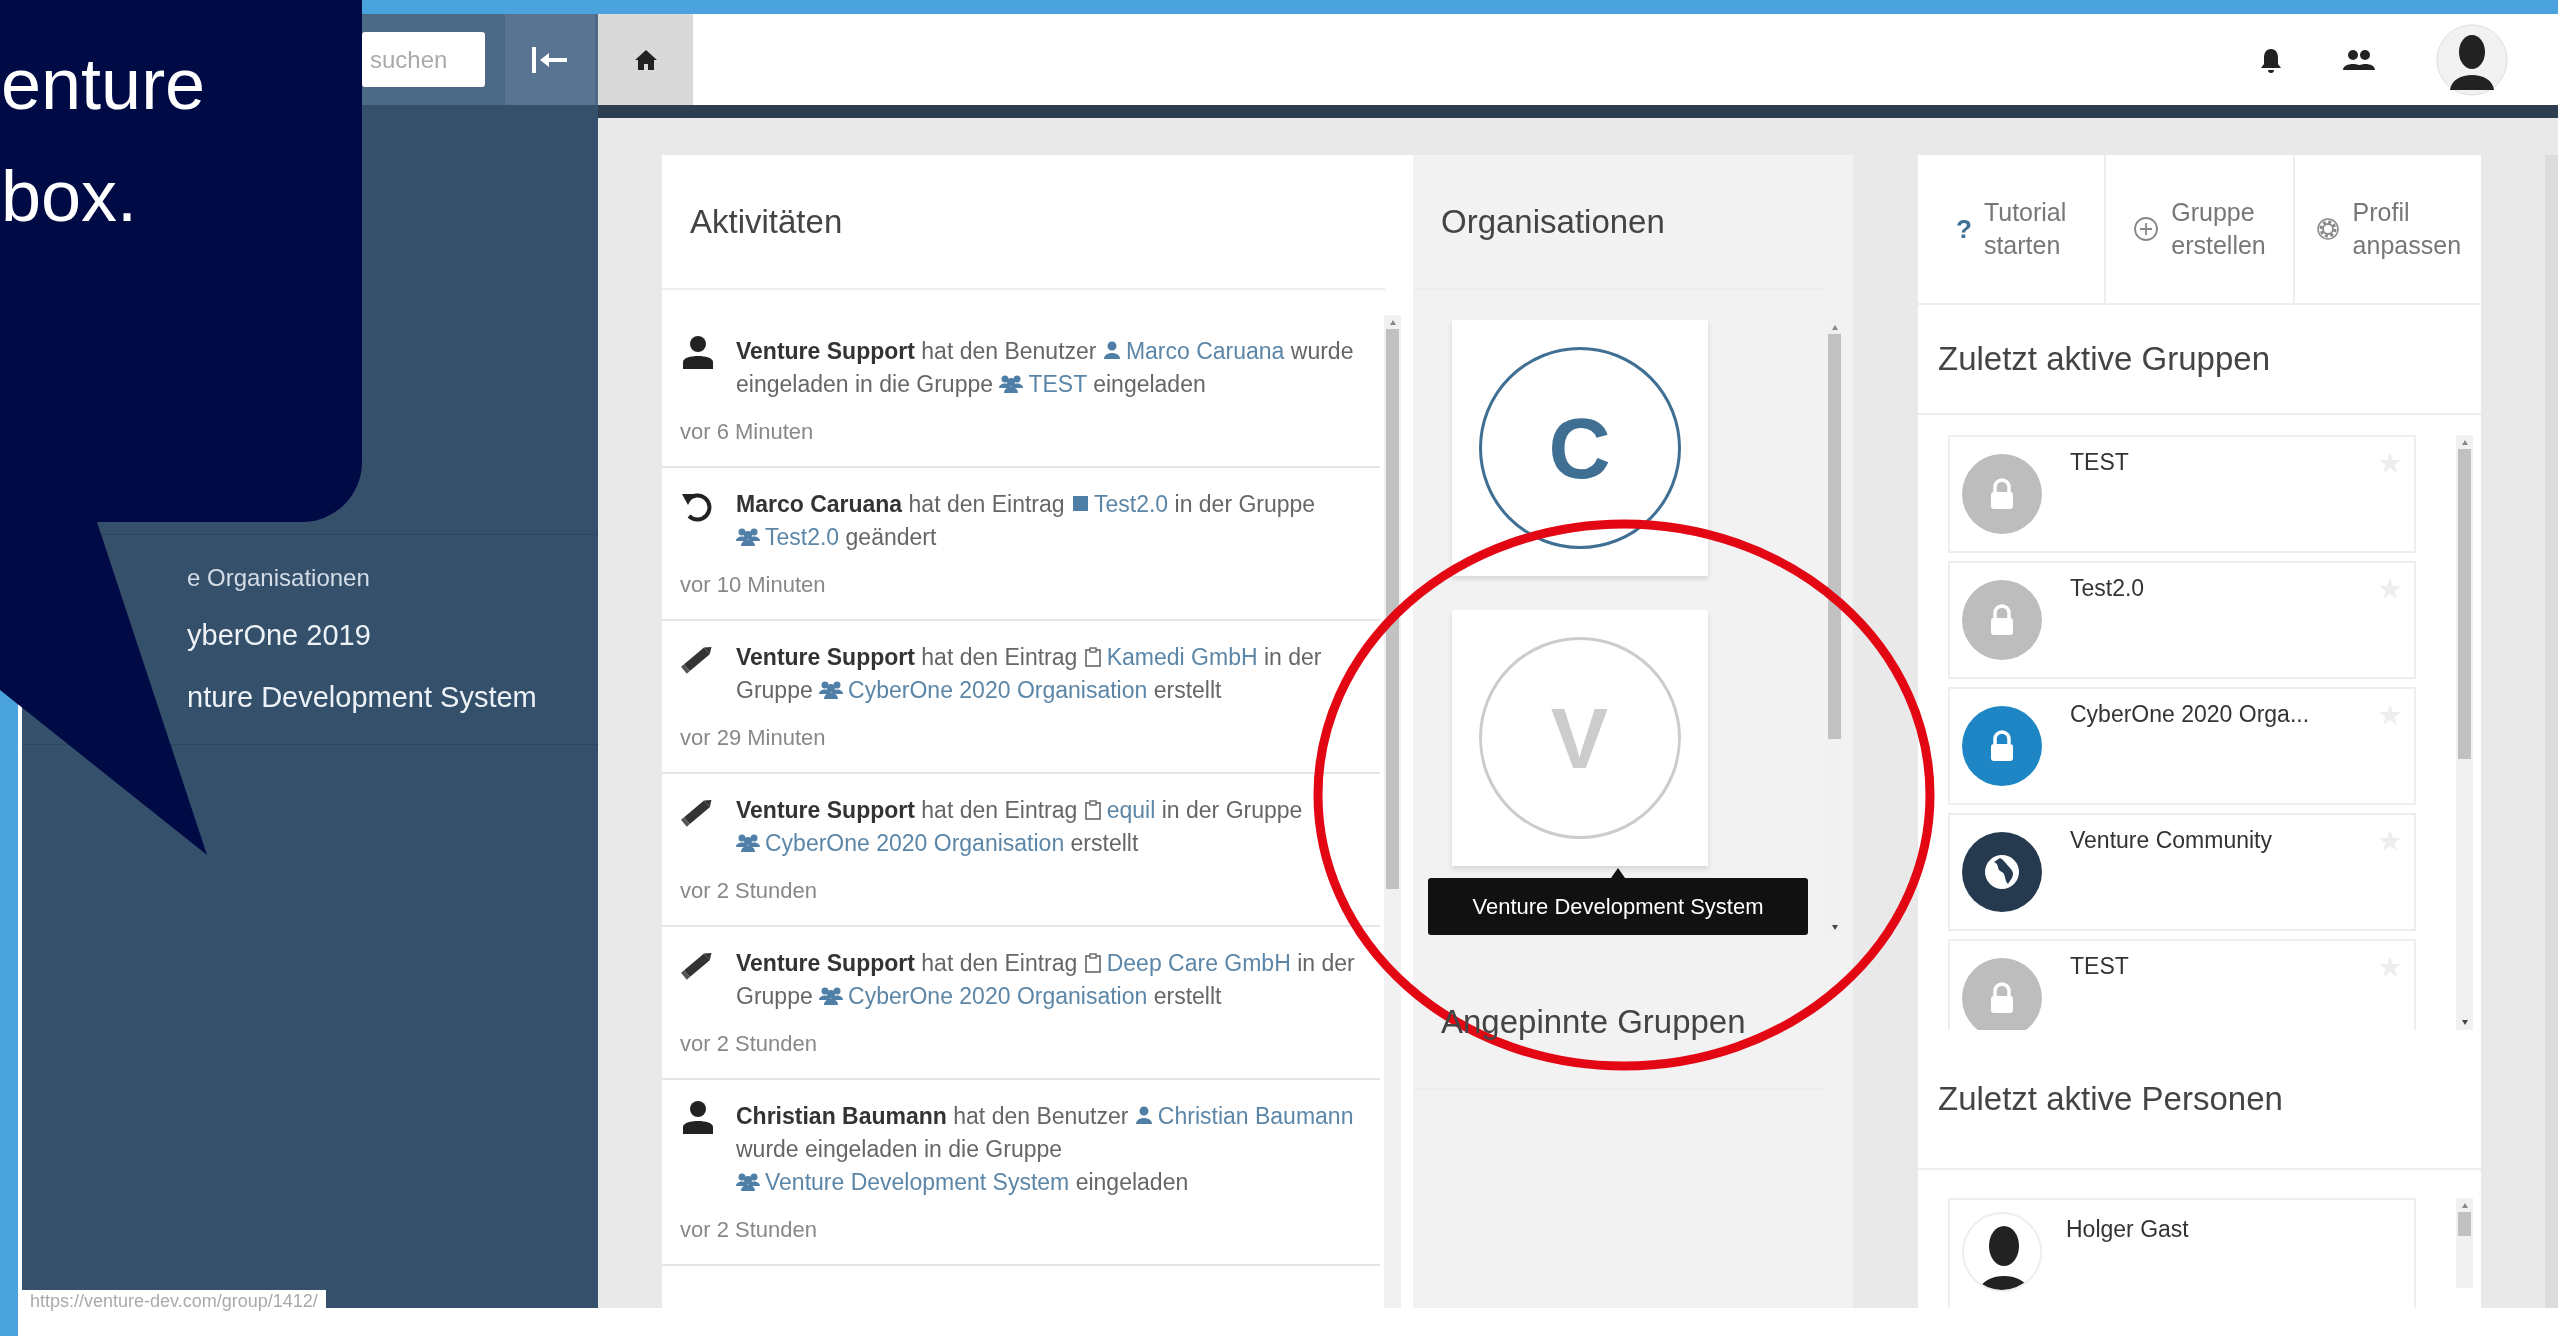 The image size is (2558, 1336). I want to click on organisation-logo: C, so click(1579, 448).